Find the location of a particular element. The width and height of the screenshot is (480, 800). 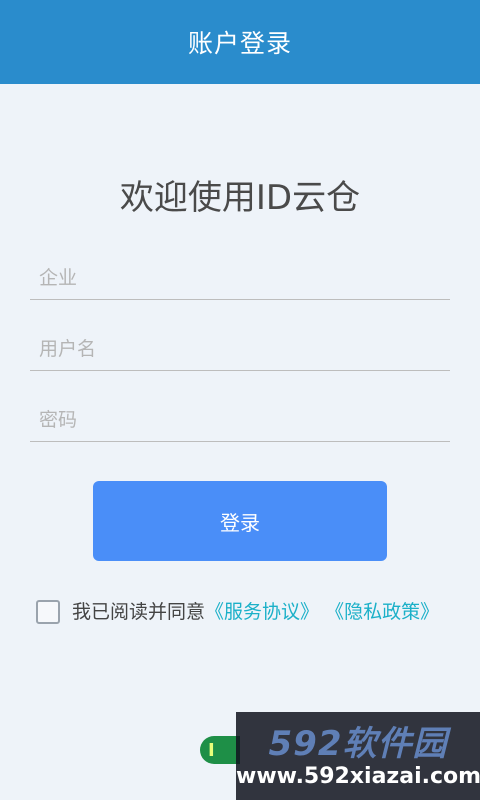

password-input is located at coordinates (240, 420).